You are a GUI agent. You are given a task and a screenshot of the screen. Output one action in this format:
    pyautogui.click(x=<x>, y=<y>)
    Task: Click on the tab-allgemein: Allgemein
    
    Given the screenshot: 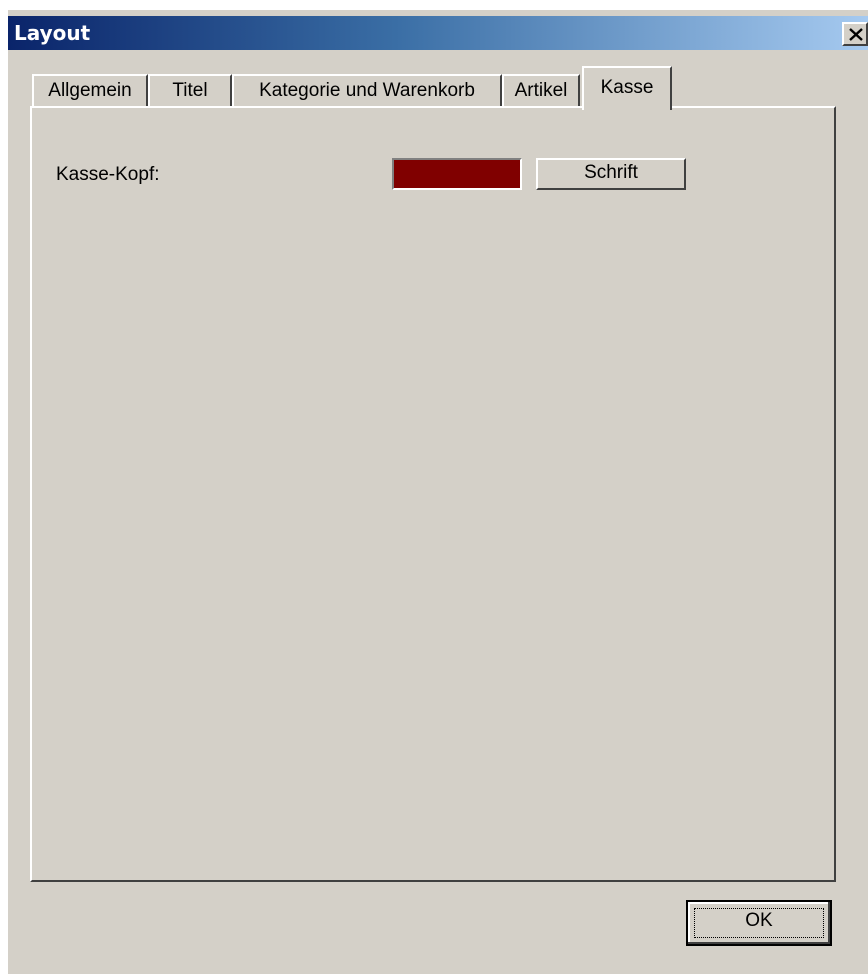 What is the action you would take?
    pyautogui.click(x=90, y=91)
    